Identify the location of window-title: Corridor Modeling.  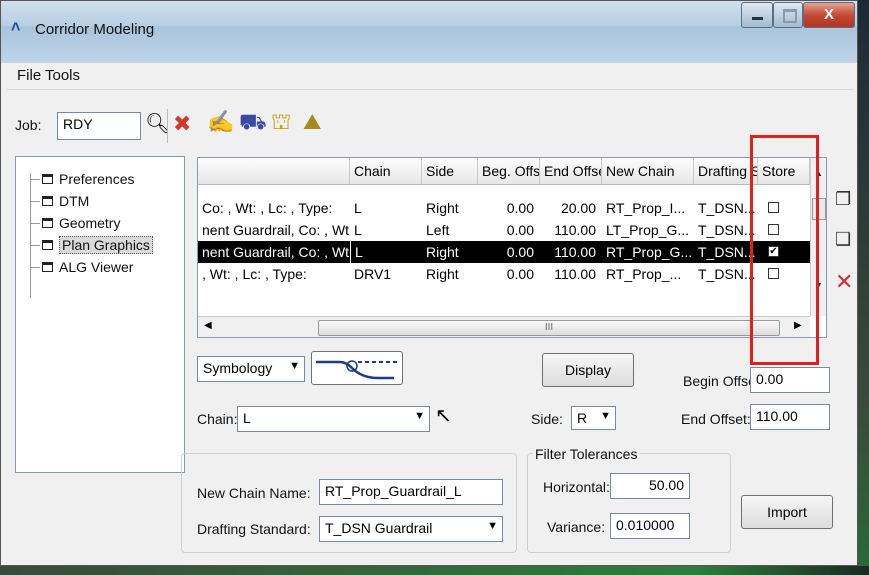
(95, 29).